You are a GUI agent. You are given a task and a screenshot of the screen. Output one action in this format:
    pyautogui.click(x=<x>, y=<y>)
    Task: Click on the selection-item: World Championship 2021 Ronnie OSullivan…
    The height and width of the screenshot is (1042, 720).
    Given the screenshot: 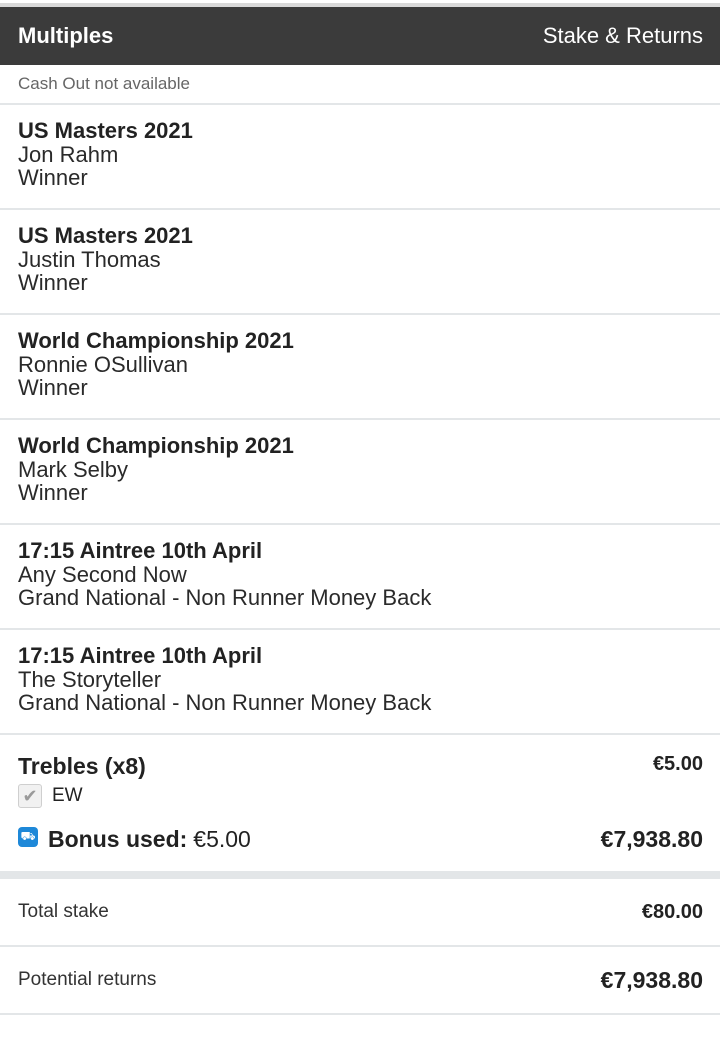 What is the action you would take?
    pyautogui.click(x=360, y=367)
    